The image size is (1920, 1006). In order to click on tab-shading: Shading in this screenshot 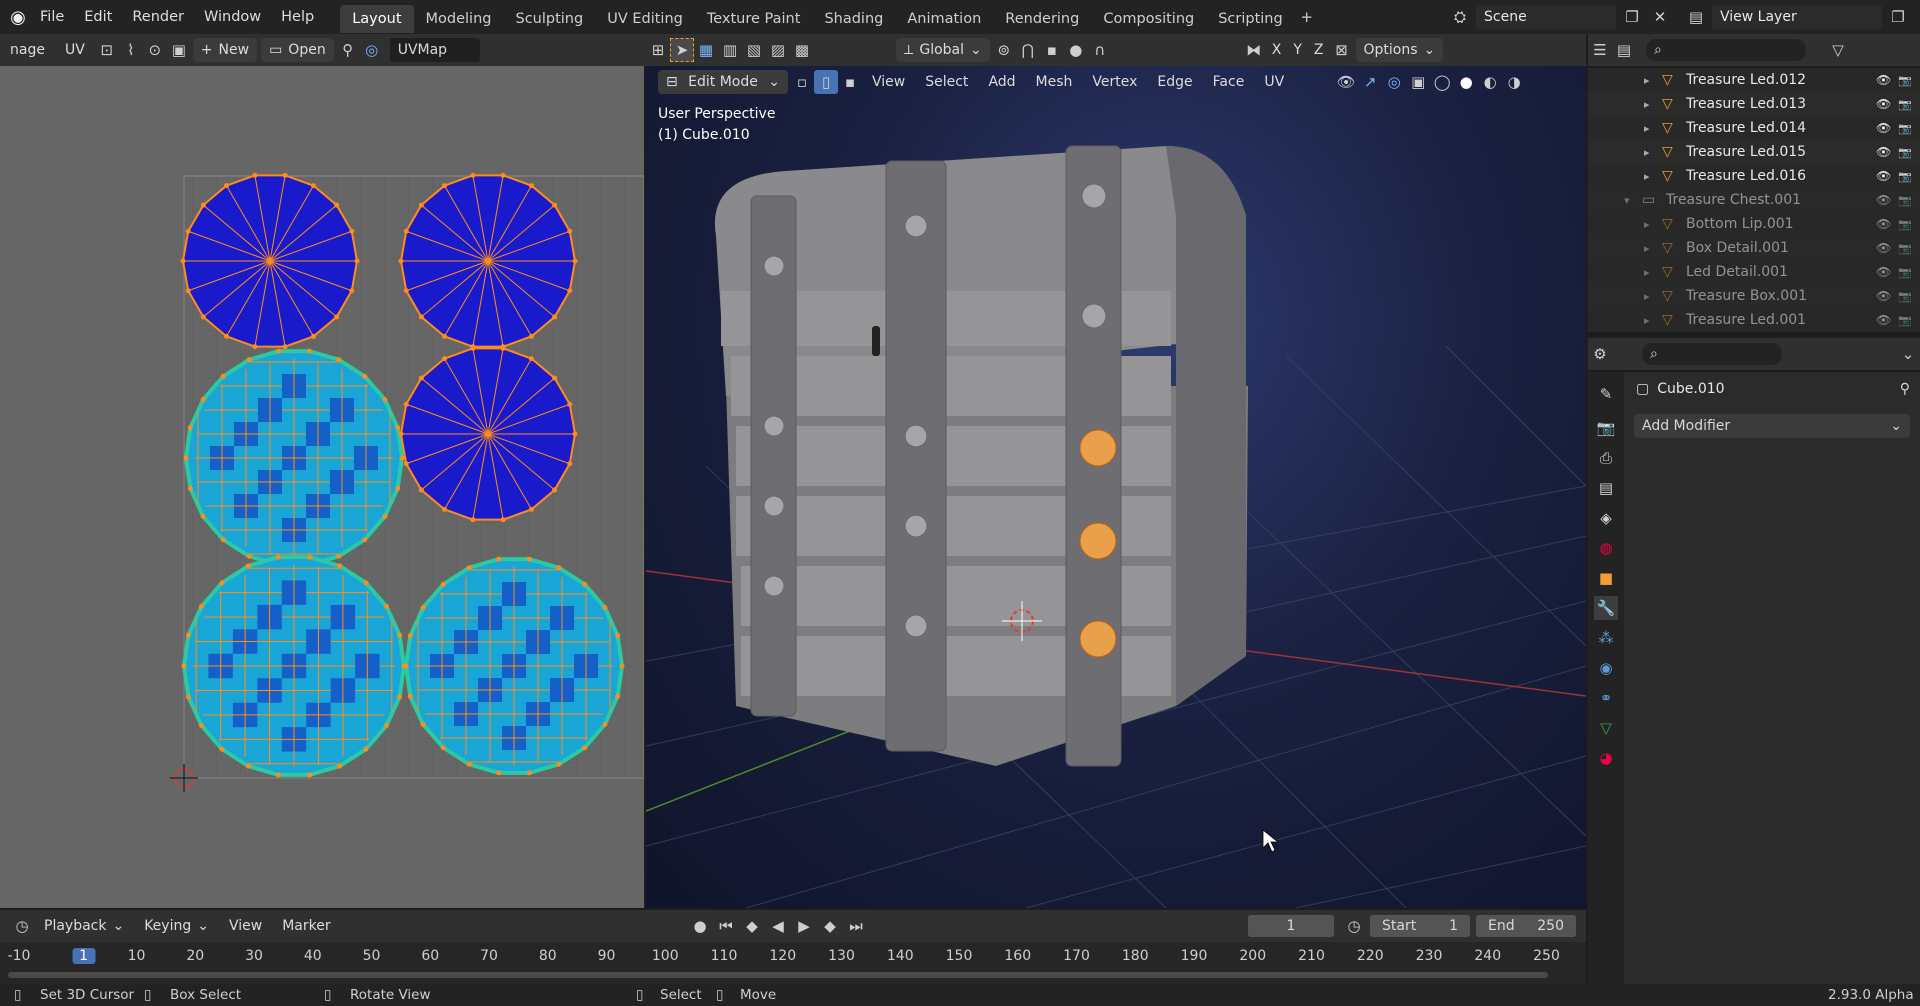, I will do `click(853, 19)`.